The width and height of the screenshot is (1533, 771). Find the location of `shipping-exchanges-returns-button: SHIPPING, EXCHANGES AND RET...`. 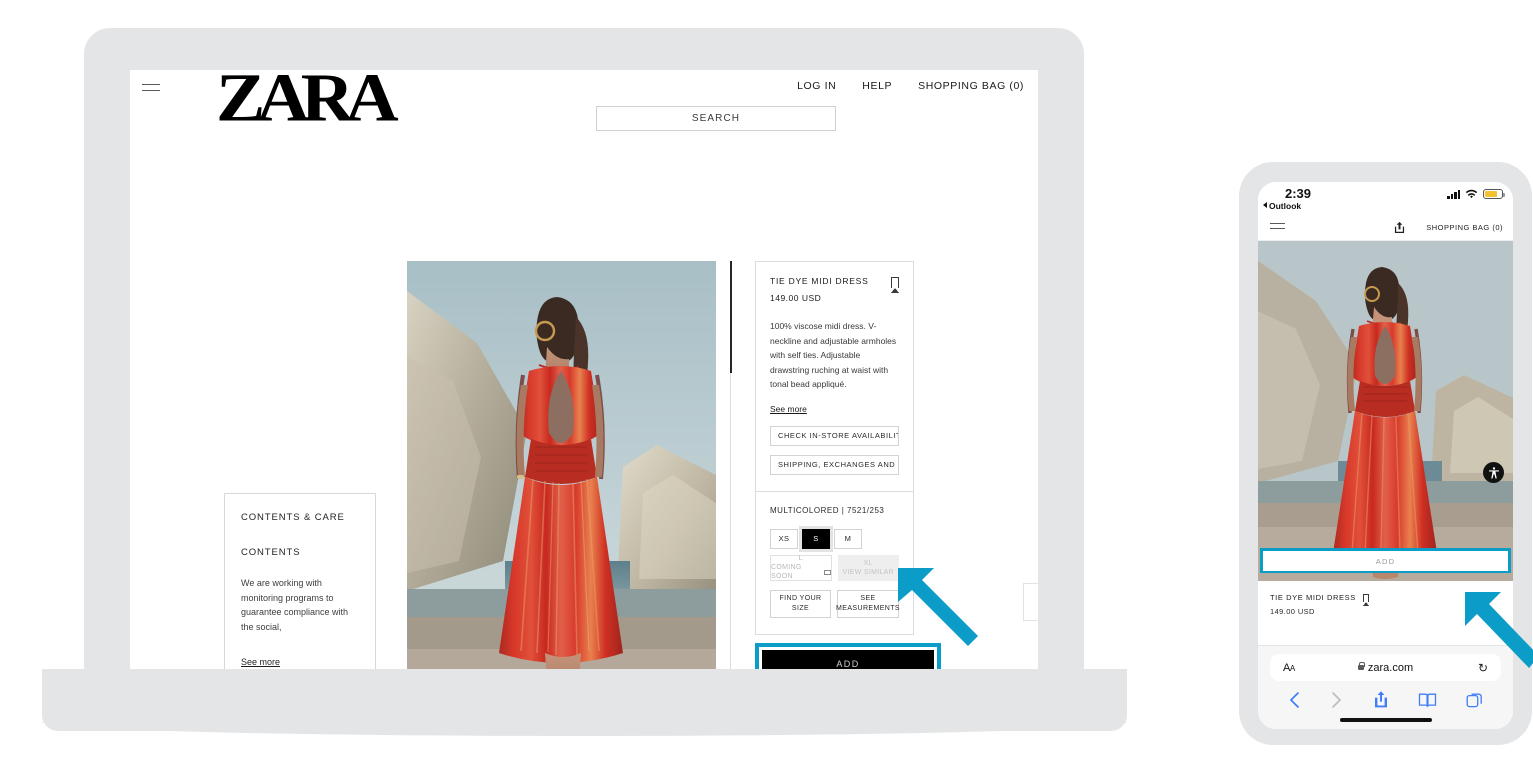

shipping-exchanges-returns-button: SHIPPING, EXCHANGES AND RET... is located at coordinates (834, 464).